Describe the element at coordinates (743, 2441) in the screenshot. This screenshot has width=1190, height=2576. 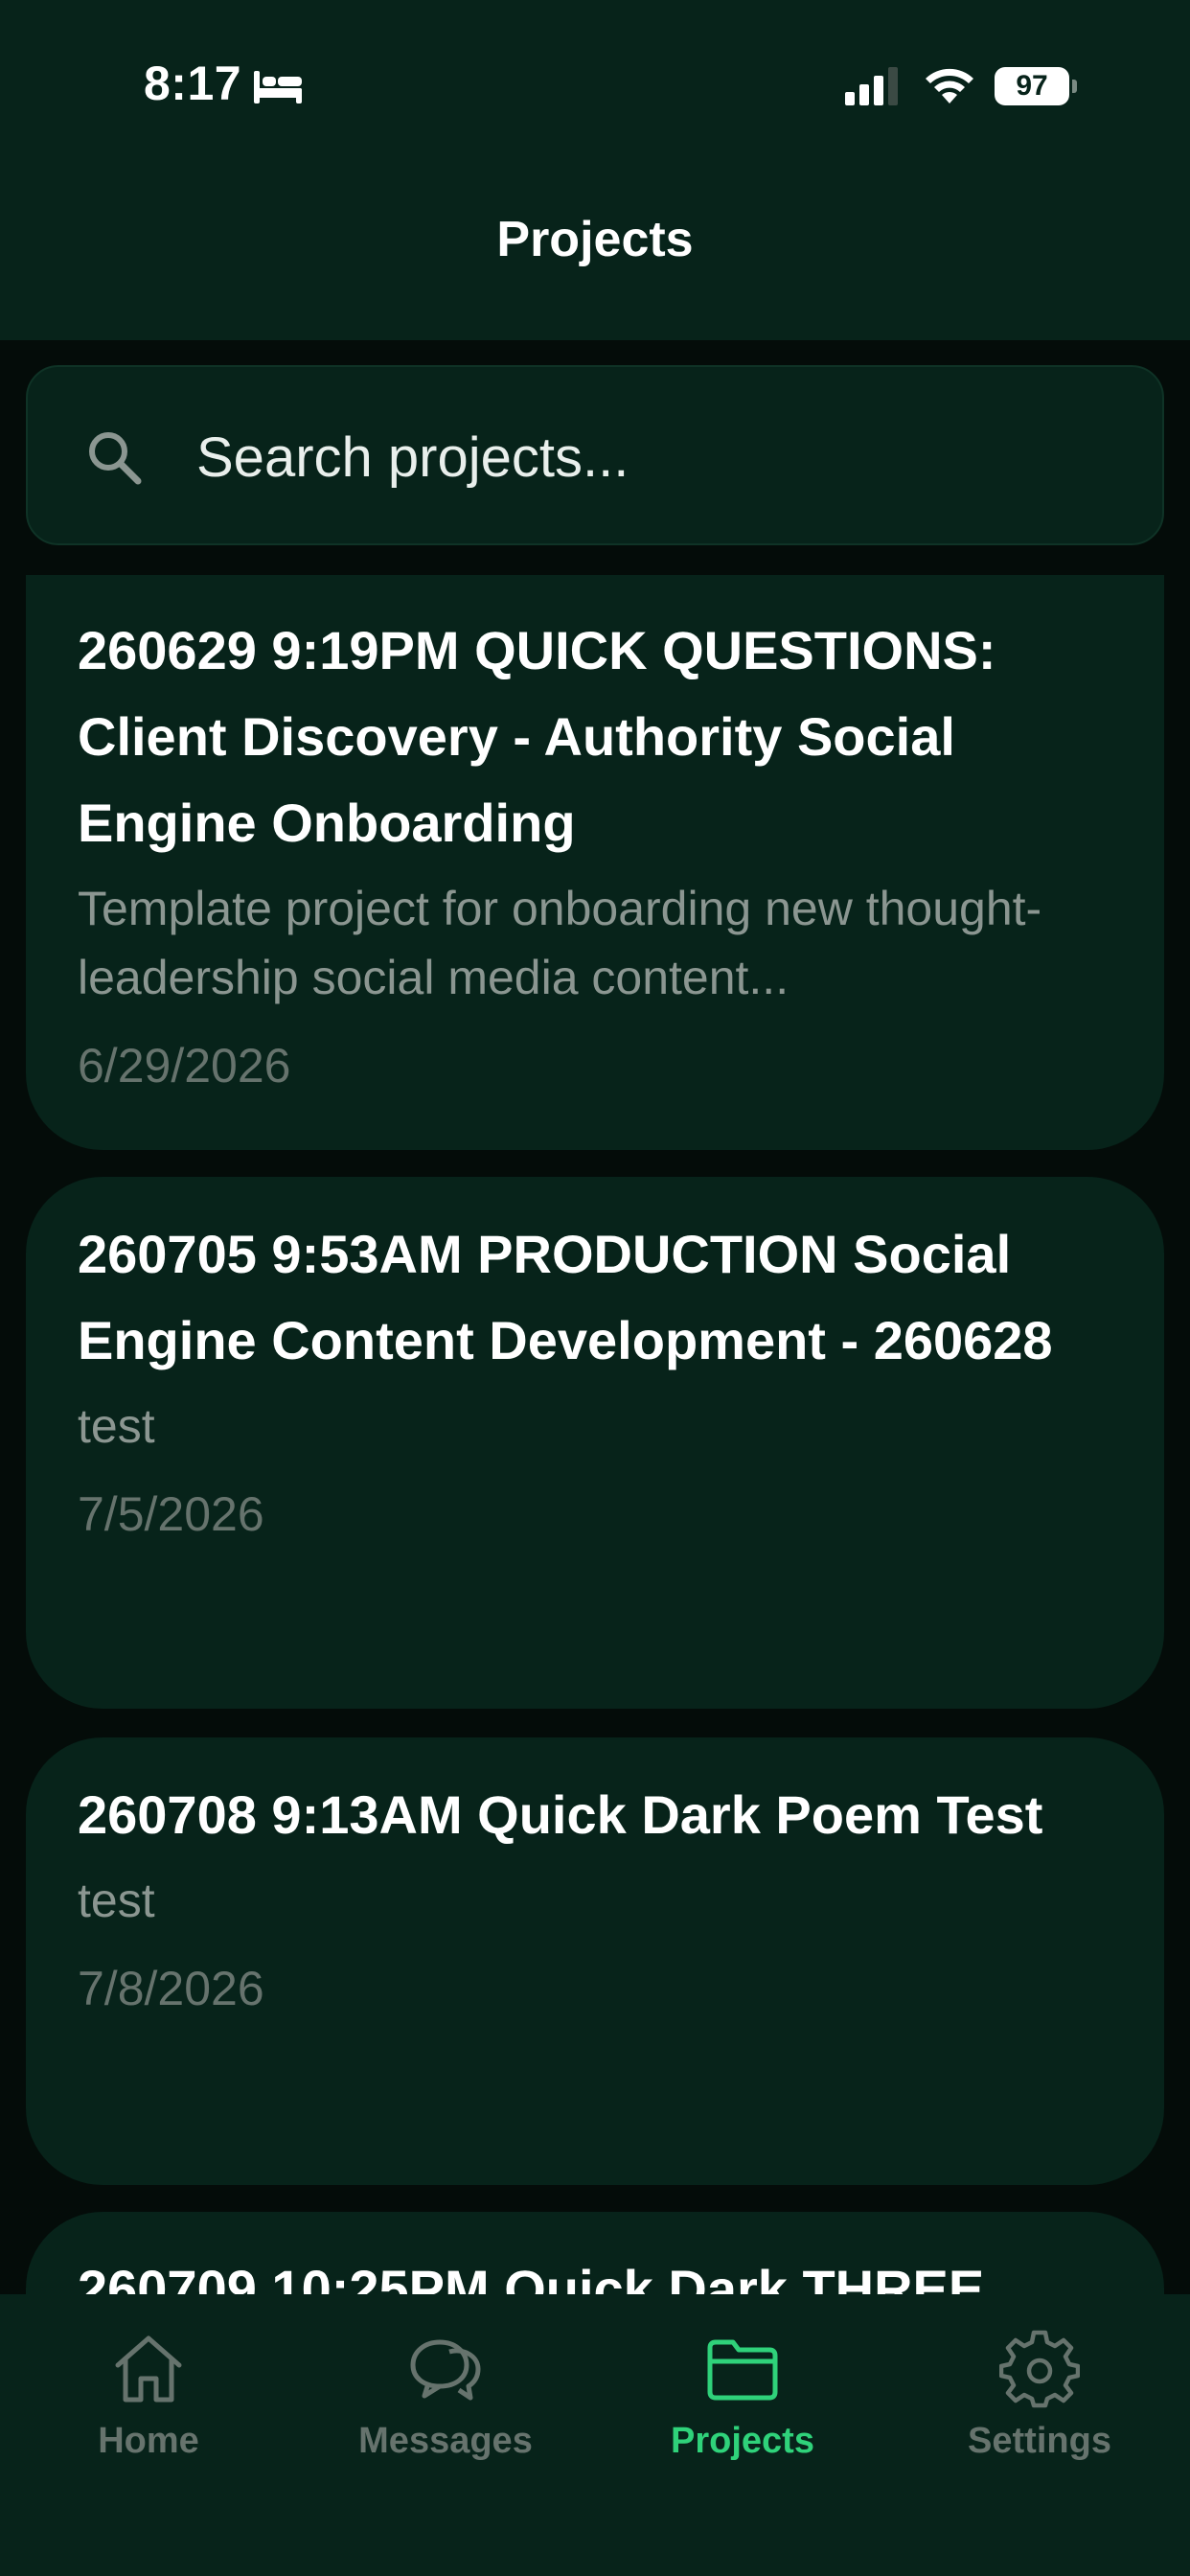
I see `tab-label: Projects` at that location.